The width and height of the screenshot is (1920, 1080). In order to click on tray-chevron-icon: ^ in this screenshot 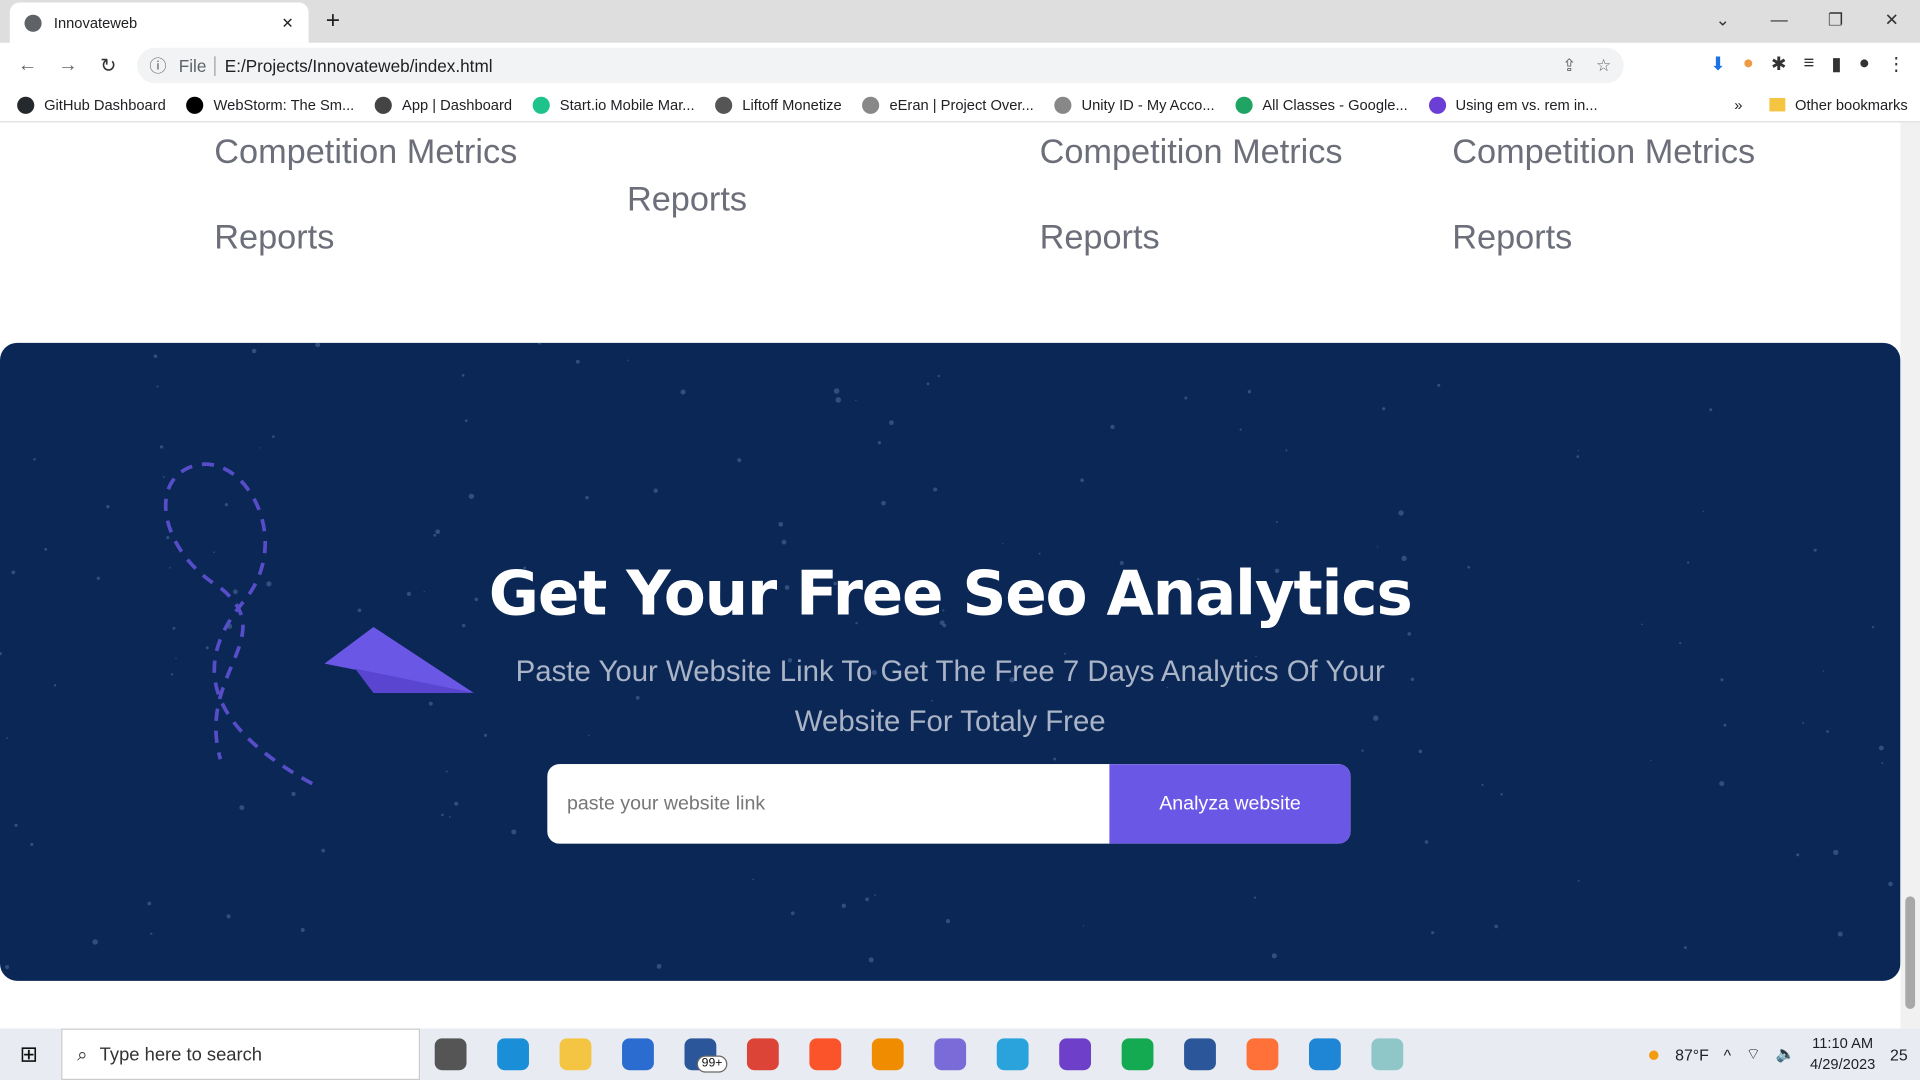, I will do `click(1727, 1054)`.